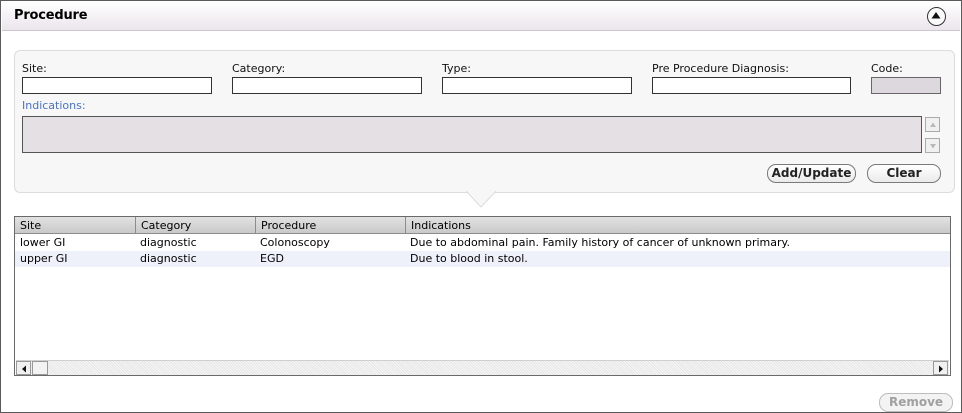  I want to click on form-pointer-arrow, so click(481, 199).